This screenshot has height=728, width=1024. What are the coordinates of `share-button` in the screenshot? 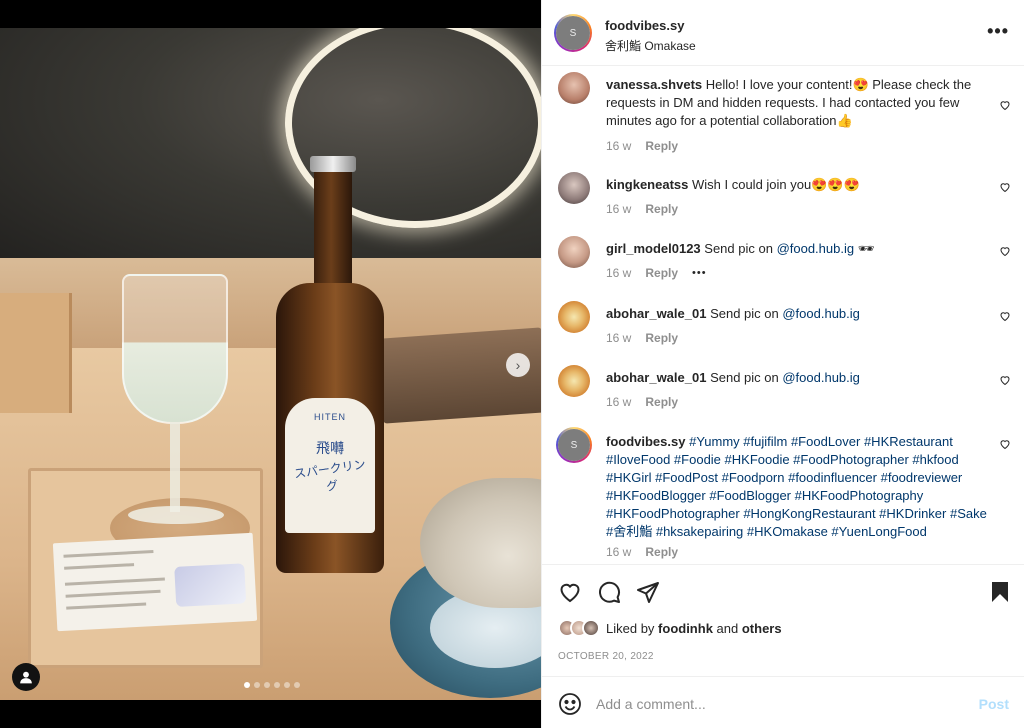 It's located at (648, 592).